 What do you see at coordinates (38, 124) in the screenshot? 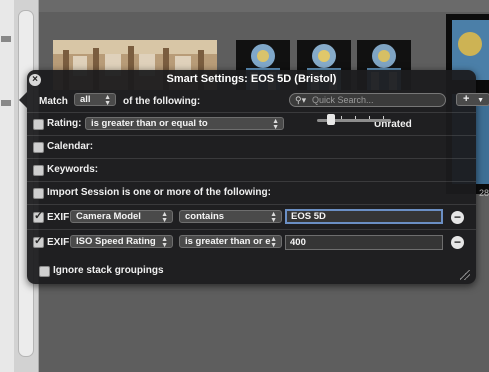
I see `rating-checkbox` at bounding box center [38, 124].